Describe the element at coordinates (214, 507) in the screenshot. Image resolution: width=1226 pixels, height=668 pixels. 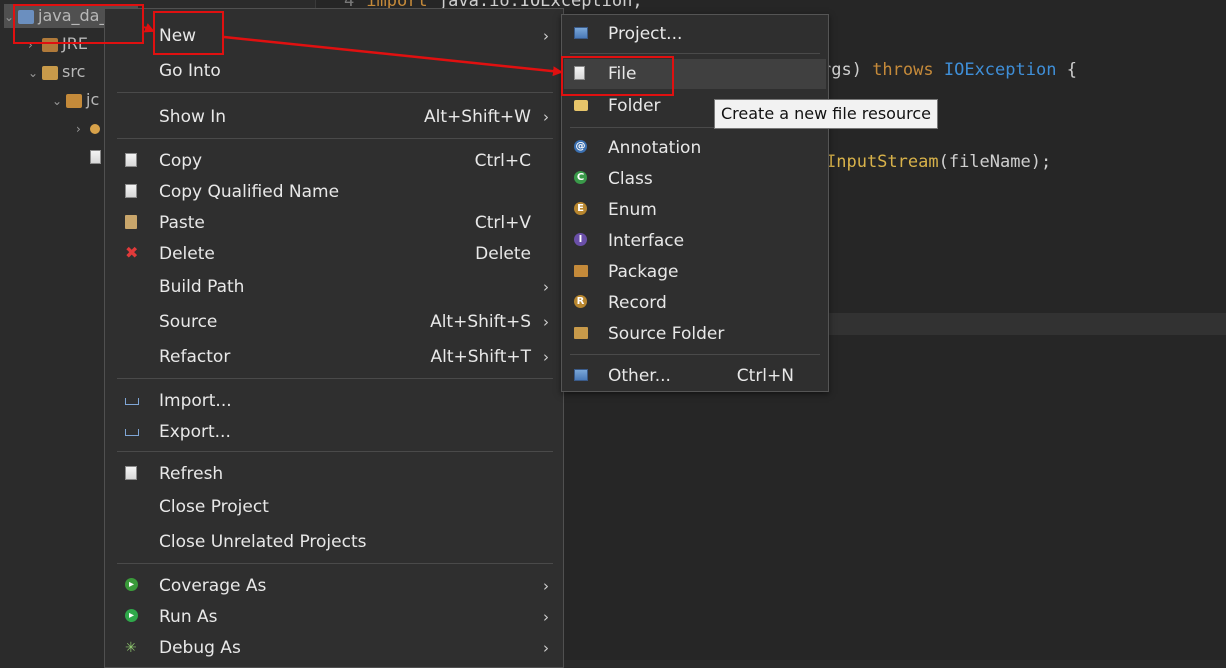
I see `menu-item-close-project-label: Close Project` at that location.